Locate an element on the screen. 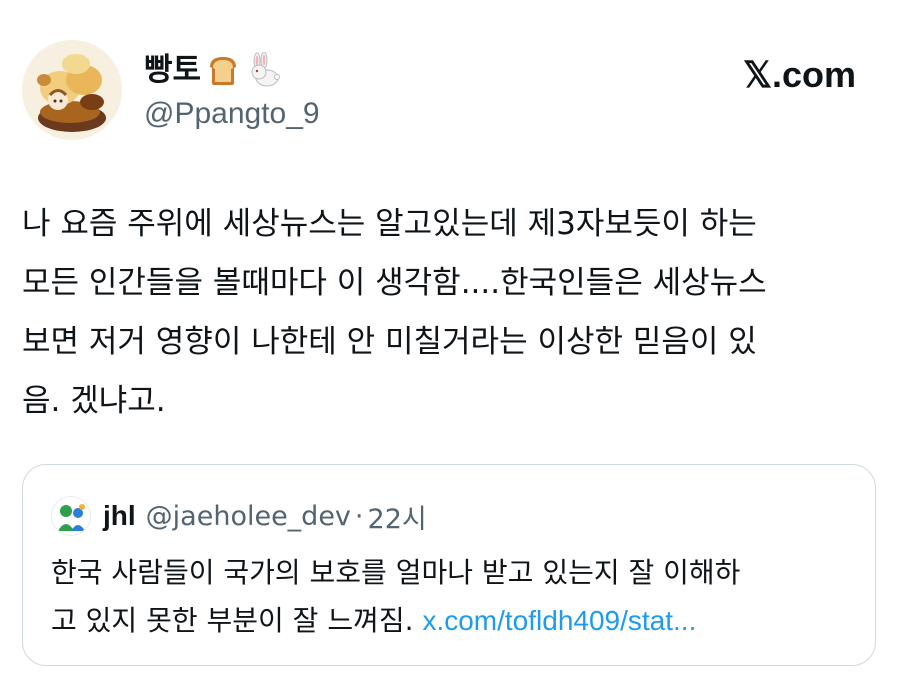  author-names: 빵토 @Ppangto_9 is located at coordinates (232, 91).